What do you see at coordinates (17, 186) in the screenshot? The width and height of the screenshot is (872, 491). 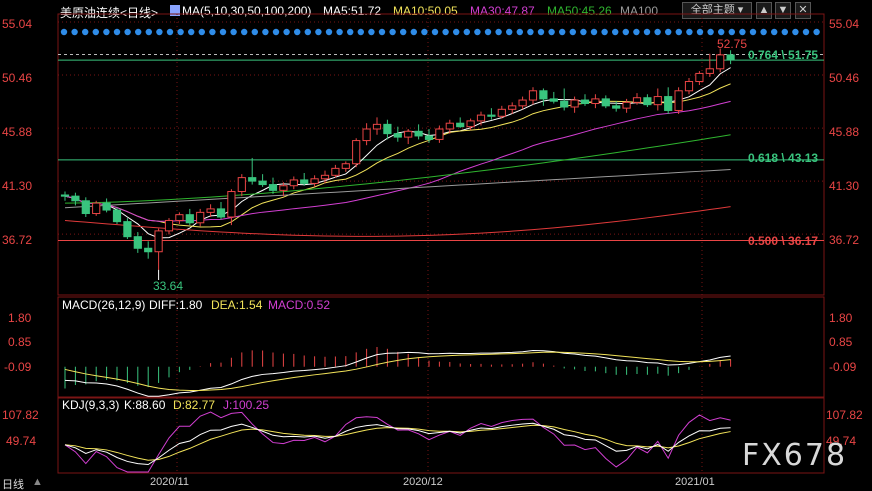 I see `price-tick-left: 41.30` at bounding box center [17, 186].